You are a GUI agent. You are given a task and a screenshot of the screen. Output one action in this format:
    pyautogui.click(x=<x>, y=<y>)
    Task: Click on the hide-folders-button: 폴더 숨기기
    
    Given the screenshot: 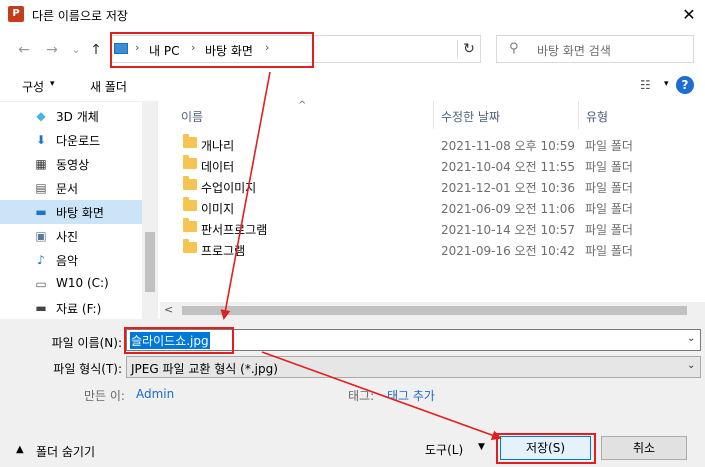 What is the action you would take?
    pyautogui.click(x=65, y=451)
    